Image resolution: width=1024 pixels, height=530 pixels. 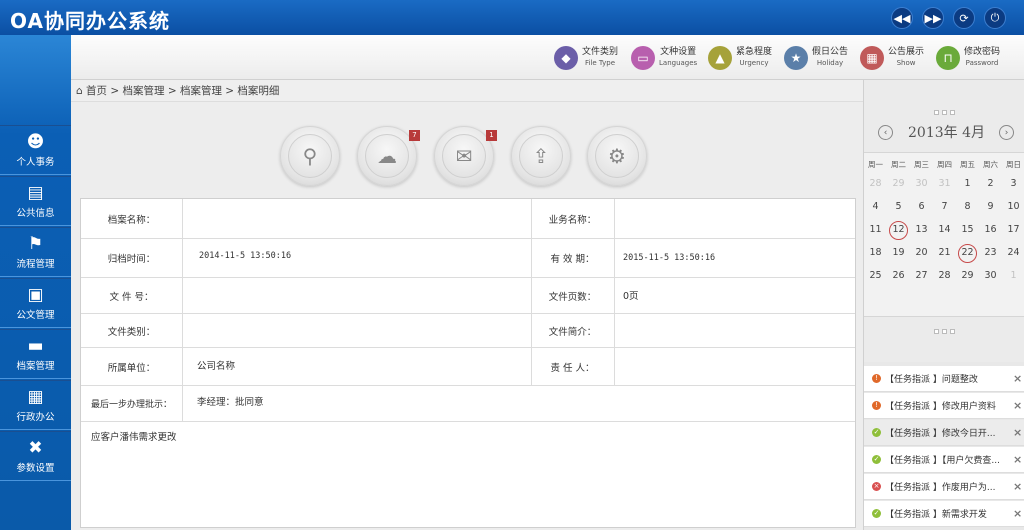 I want to click on toolbar-password: ⊓ 修改密码 Password, so click(x=968, y=58).